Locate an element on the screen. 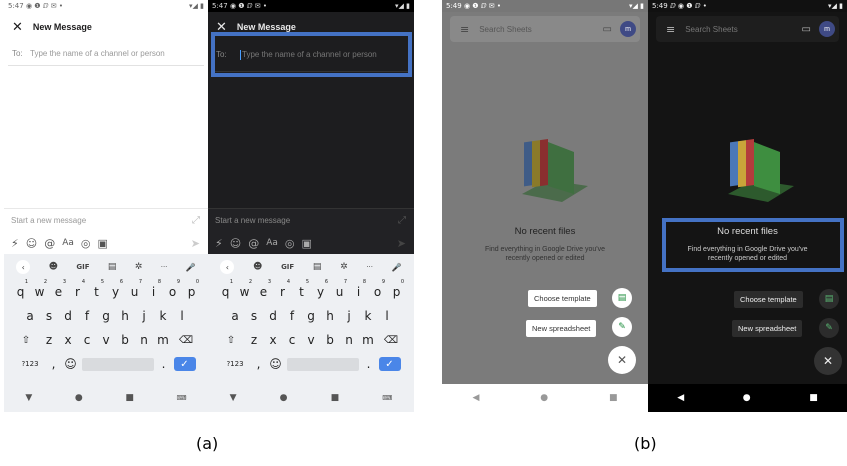  more-icon: ··· is located at coordinates (369, 267).